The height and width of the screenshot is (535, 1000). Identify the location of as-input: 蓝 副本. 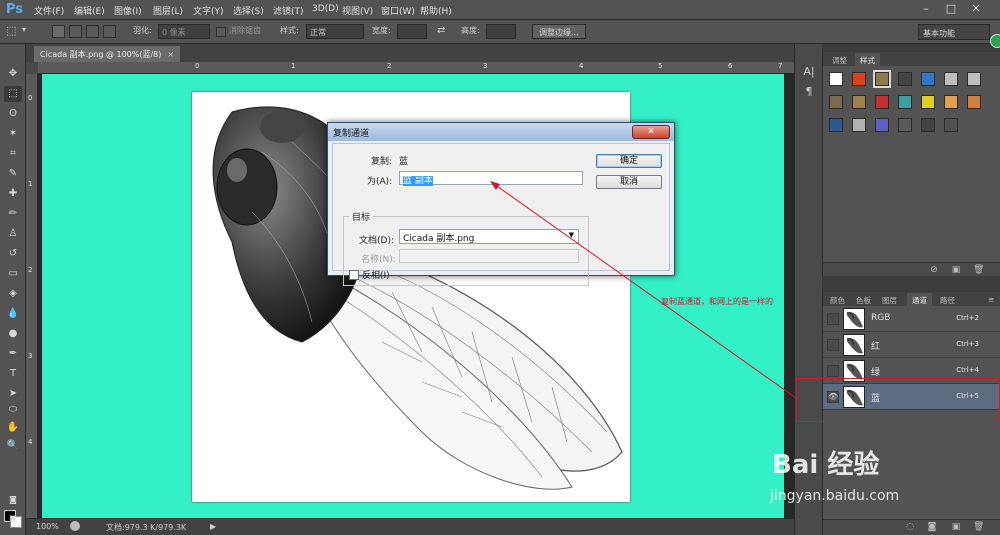
(491, 178).